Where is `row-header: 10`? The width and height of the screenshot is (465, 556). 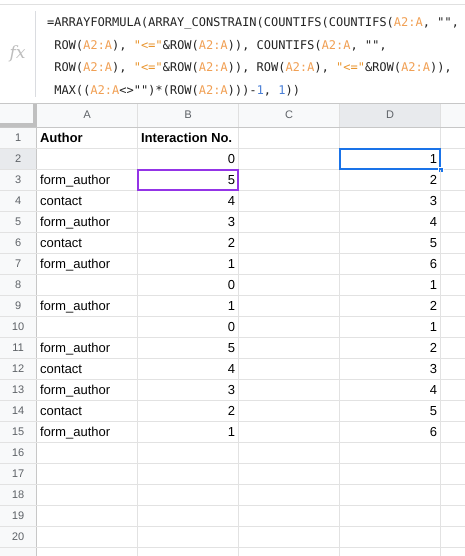
row-header: 10 is located at coordinates (18, 327).